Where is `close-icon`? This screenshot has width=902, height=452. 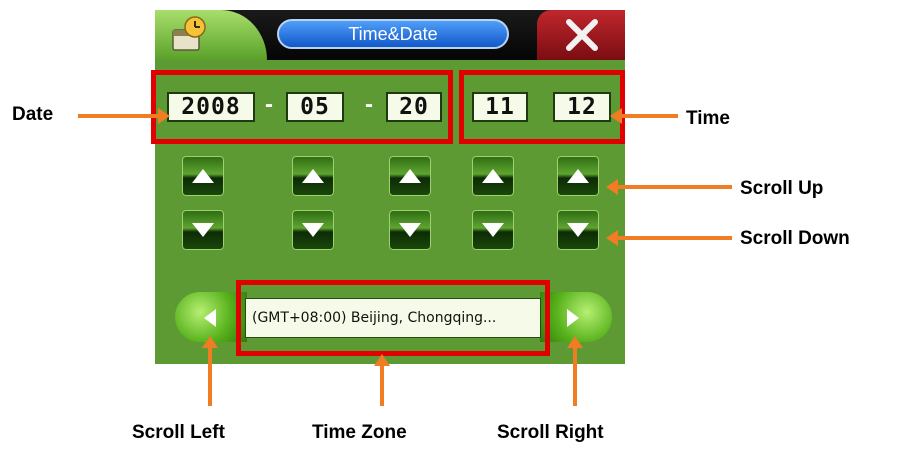 close-icon is located at coordinates (582, 35).